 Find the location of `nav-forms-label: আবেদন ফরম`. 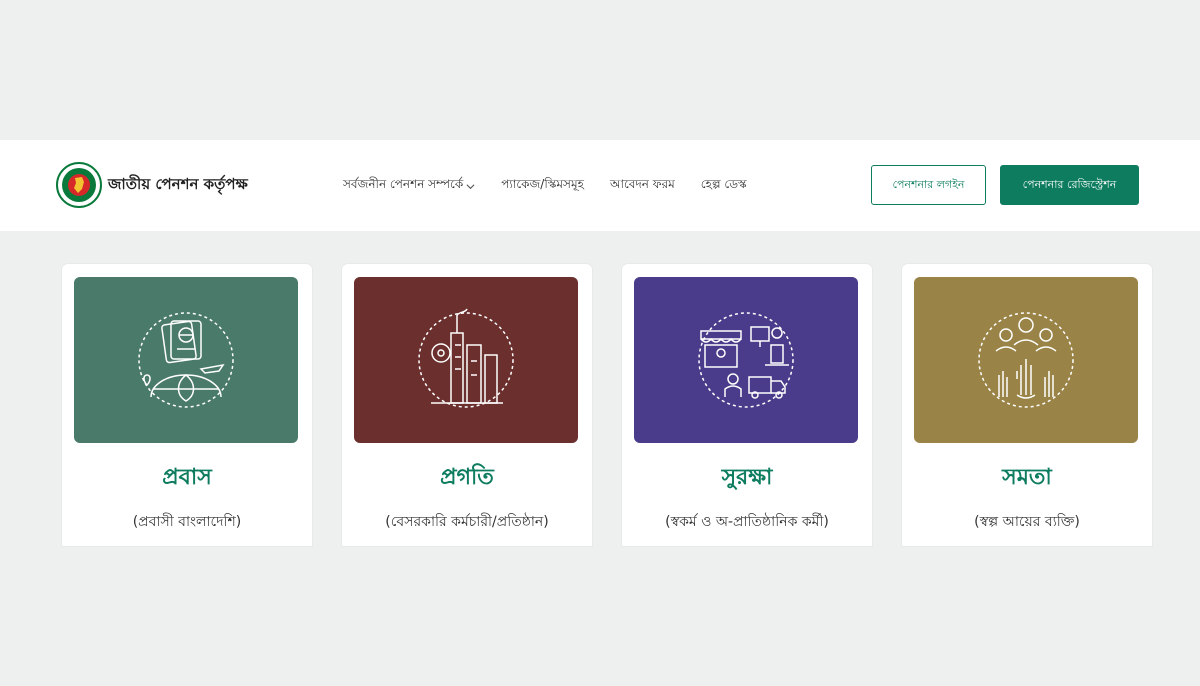

nav-forms-label: আবেদন ফরম is located at coordinates (642, 184).